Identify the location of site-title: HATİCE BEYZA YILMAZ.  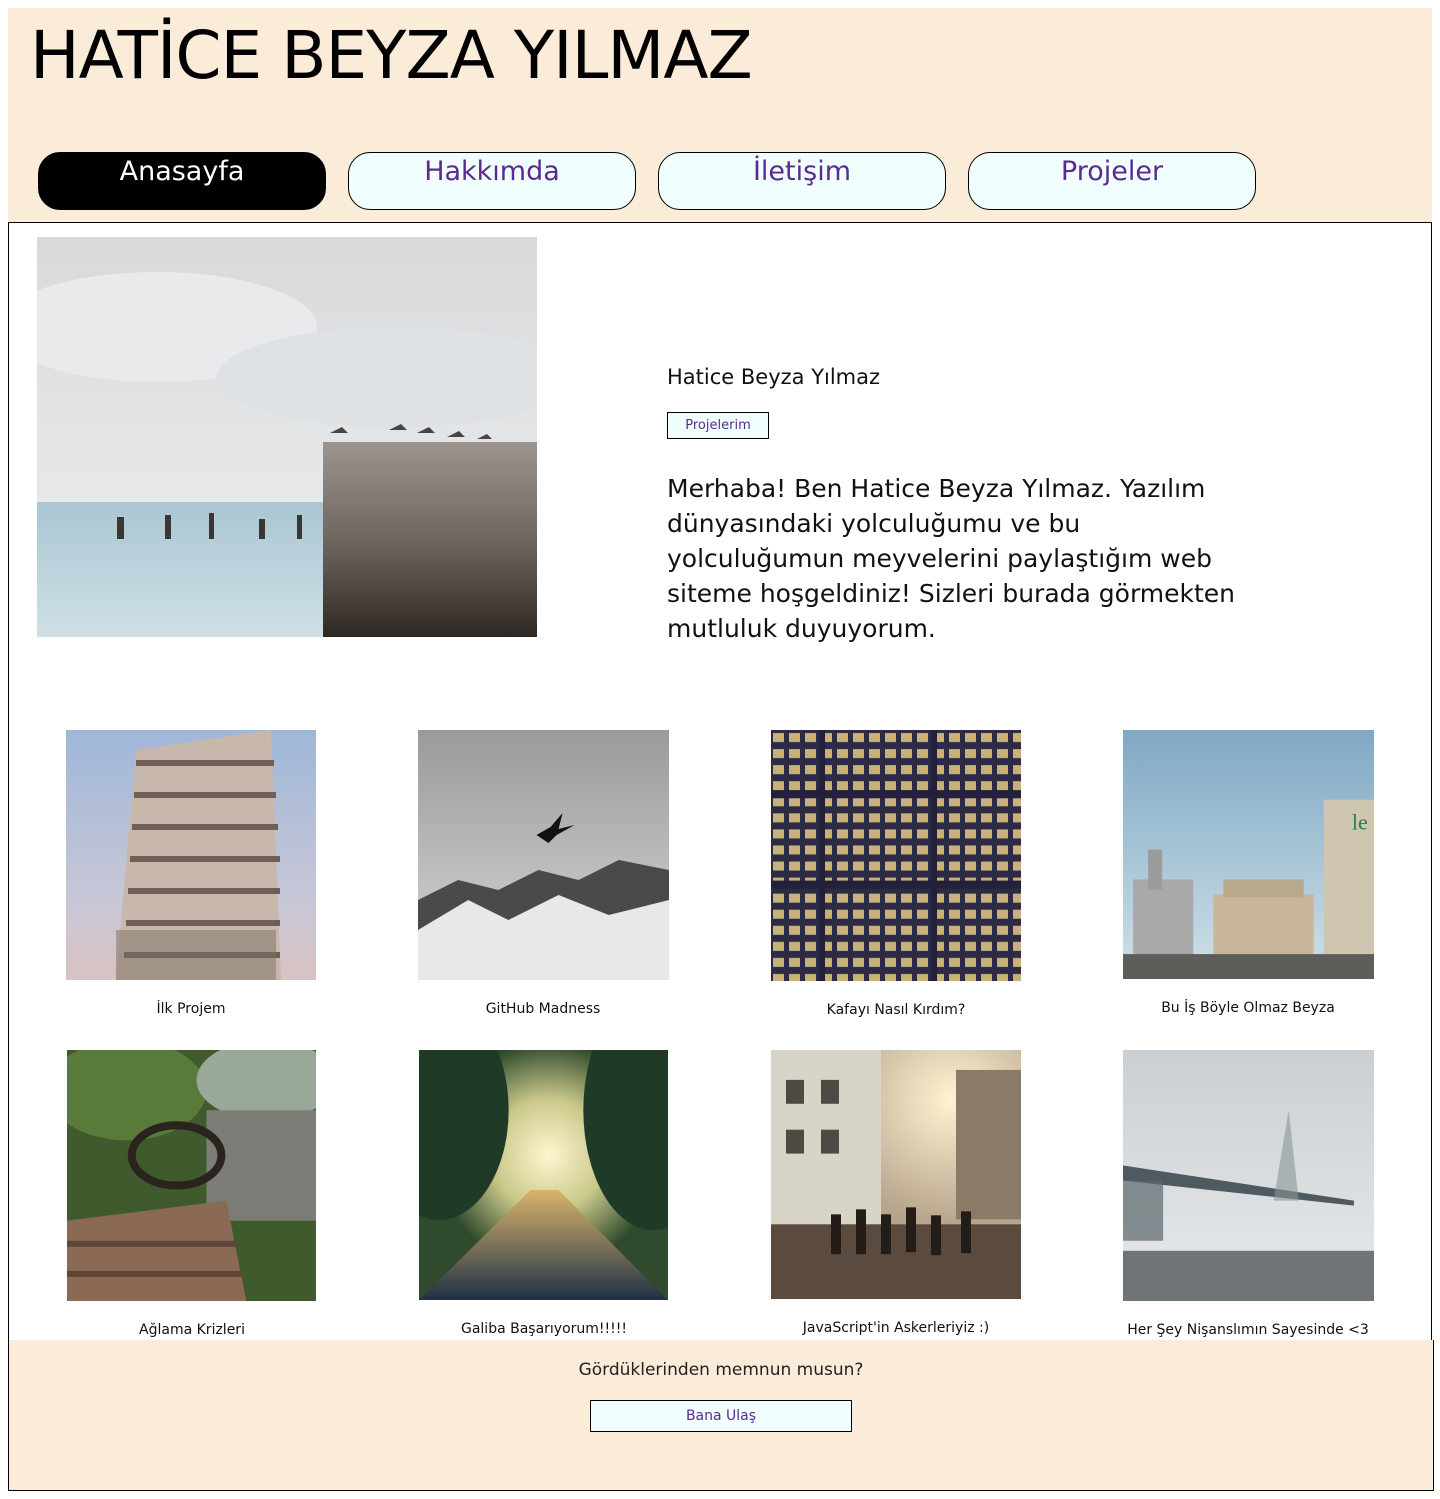
(391, 55).